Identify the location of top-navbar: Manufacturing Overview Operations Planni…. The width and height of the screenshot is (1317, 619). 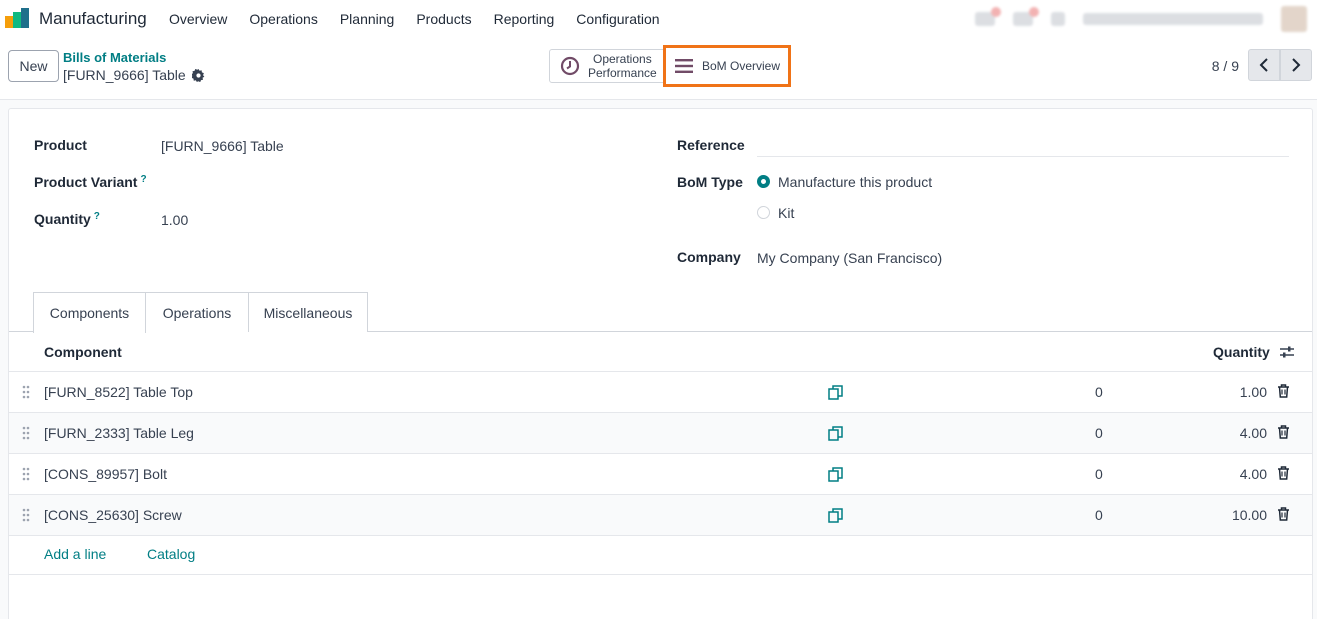
(658, 19).